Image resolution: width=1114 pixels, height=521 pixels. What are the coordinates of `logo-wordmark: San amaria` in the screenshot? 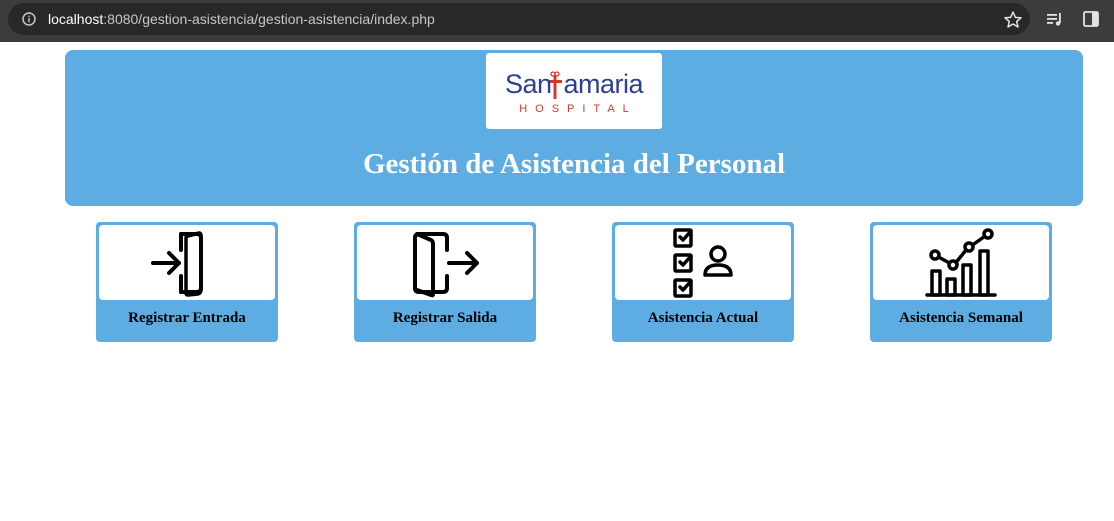 It's located at (574, 84).